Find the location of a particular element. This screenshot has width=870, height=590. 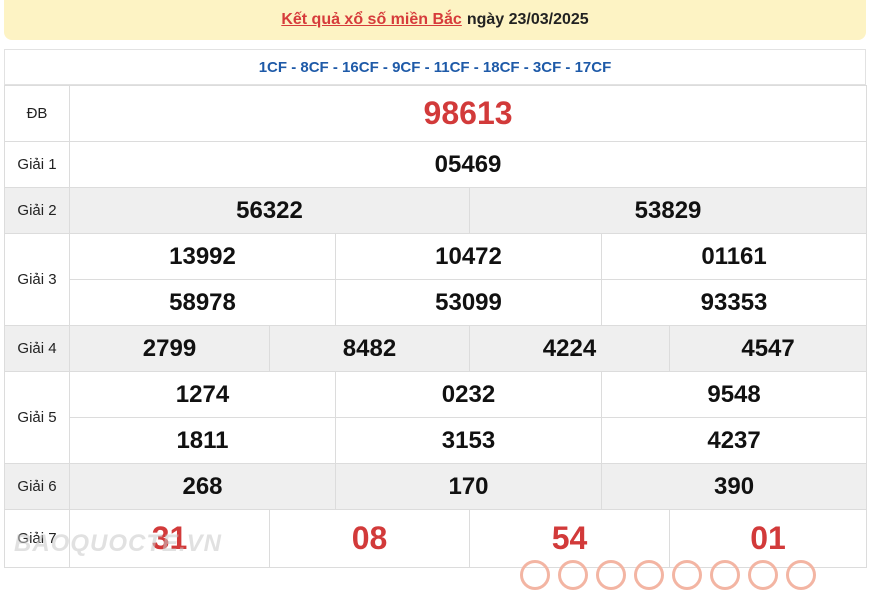

prize-number: 170 is located at coordinates (468, 486).